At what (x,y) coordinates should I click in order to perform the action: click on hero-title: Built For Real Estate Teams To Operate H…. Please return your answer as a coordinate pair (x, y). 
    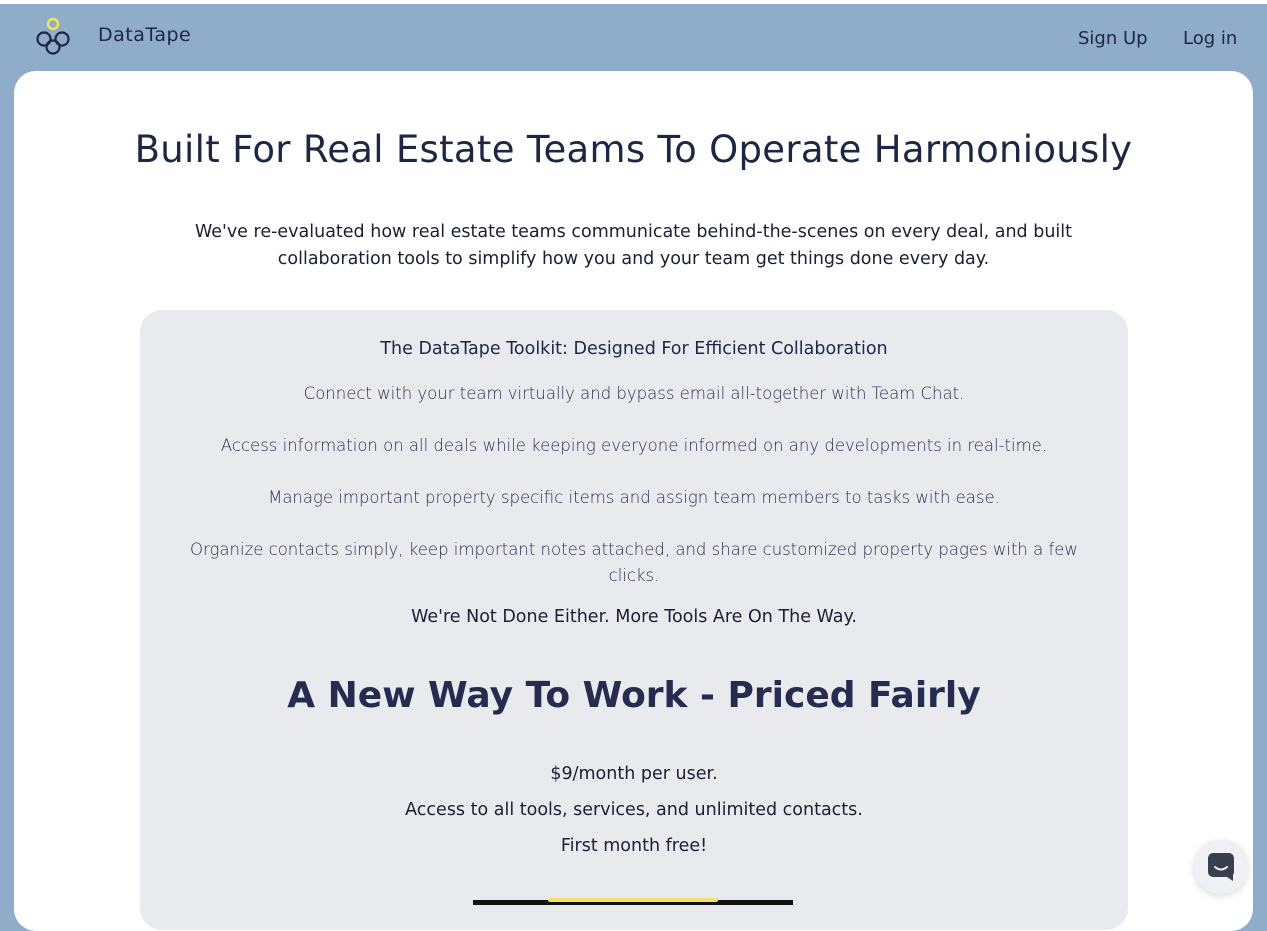
    Looking at the image, I should click on (633, 149).